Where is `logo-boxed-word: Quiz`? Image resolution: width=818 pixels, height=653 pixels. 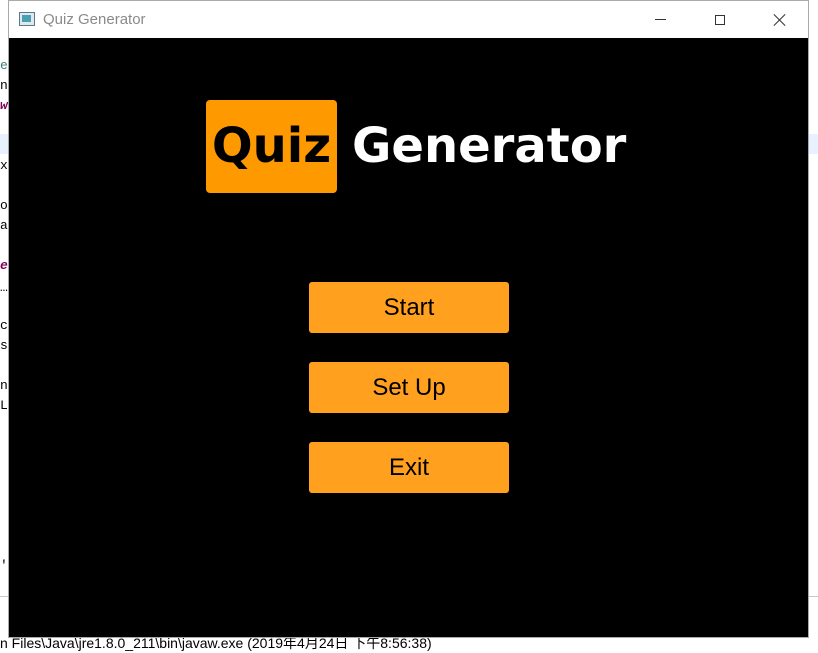
logo-boxed-word: Quiz is located at coordinates (271, 146).